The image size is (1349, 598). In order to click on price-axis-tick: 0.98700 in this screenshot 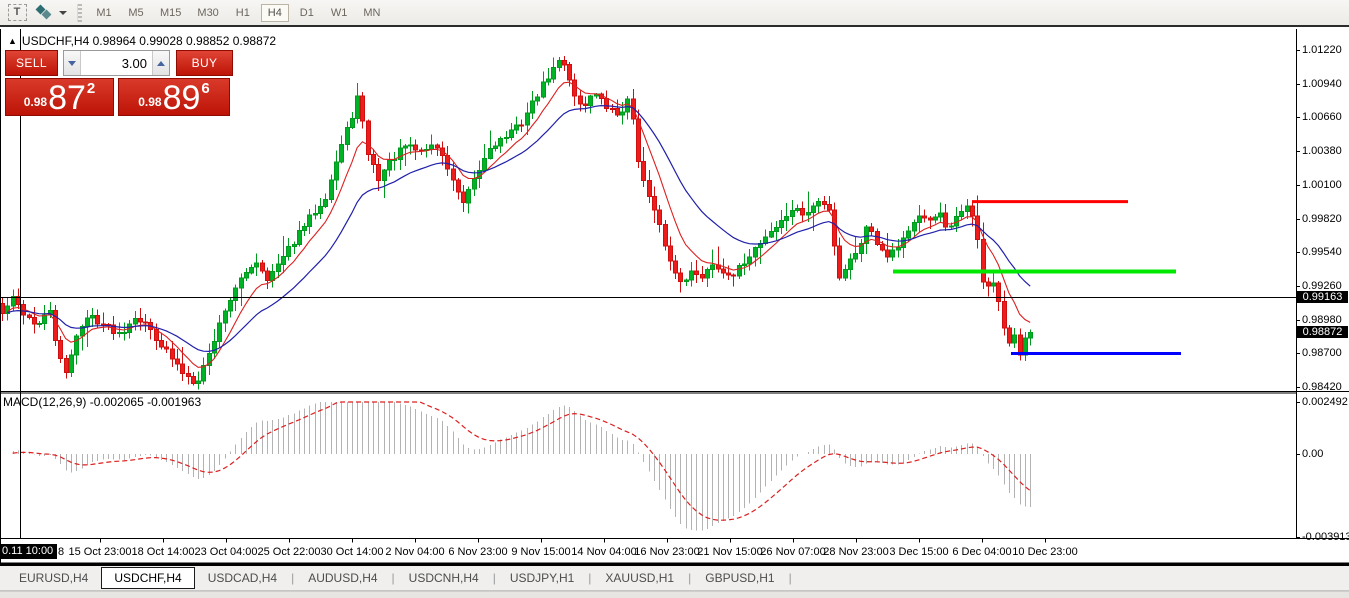, I will do `click(1322, 353)`.